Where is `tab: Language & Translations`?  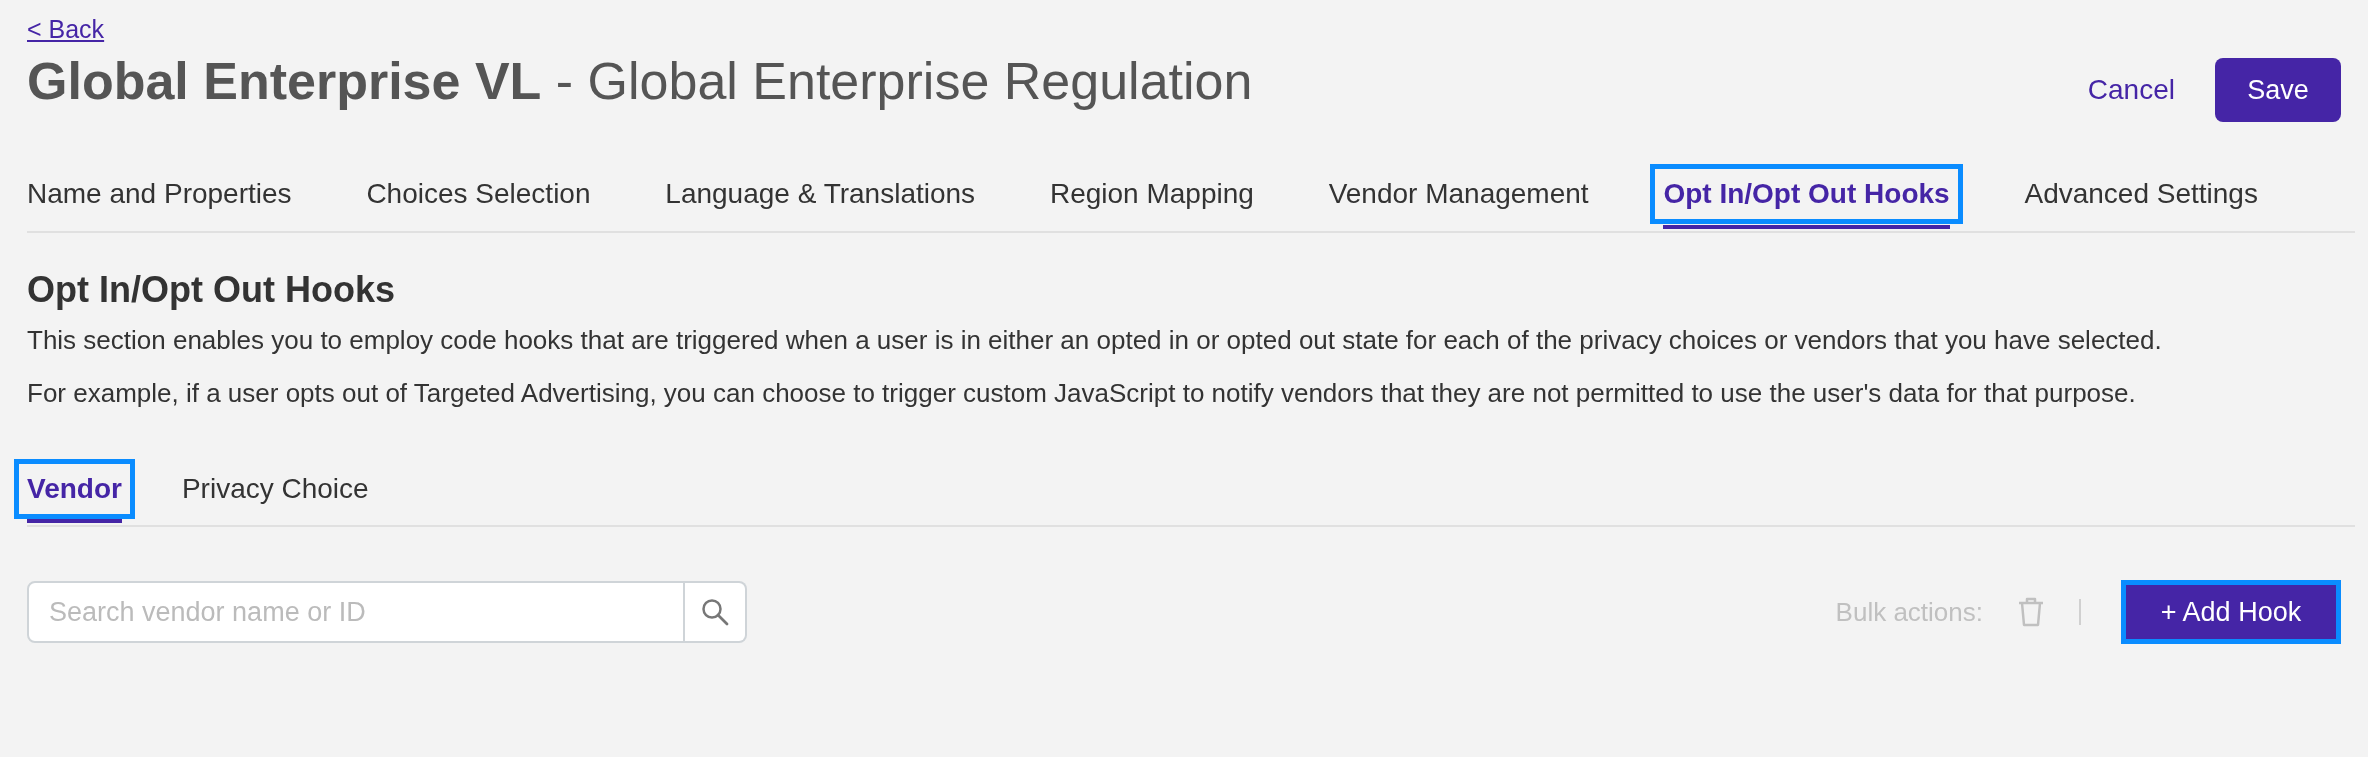
tab: Language & Translations is located at coordinates (820, 194).